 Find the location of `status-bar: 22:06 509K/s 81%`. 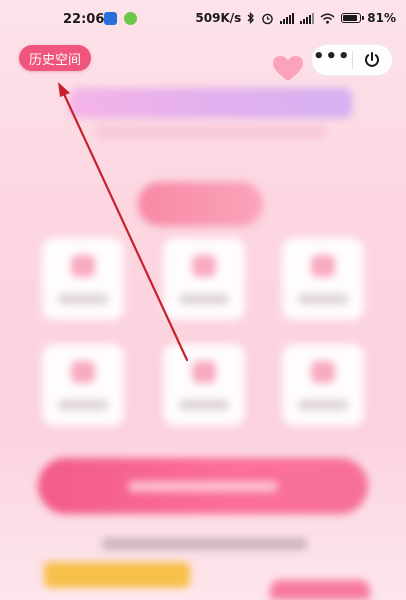

status-bar: 22:06 509K/s 81% is located at coordinates (203, 20).